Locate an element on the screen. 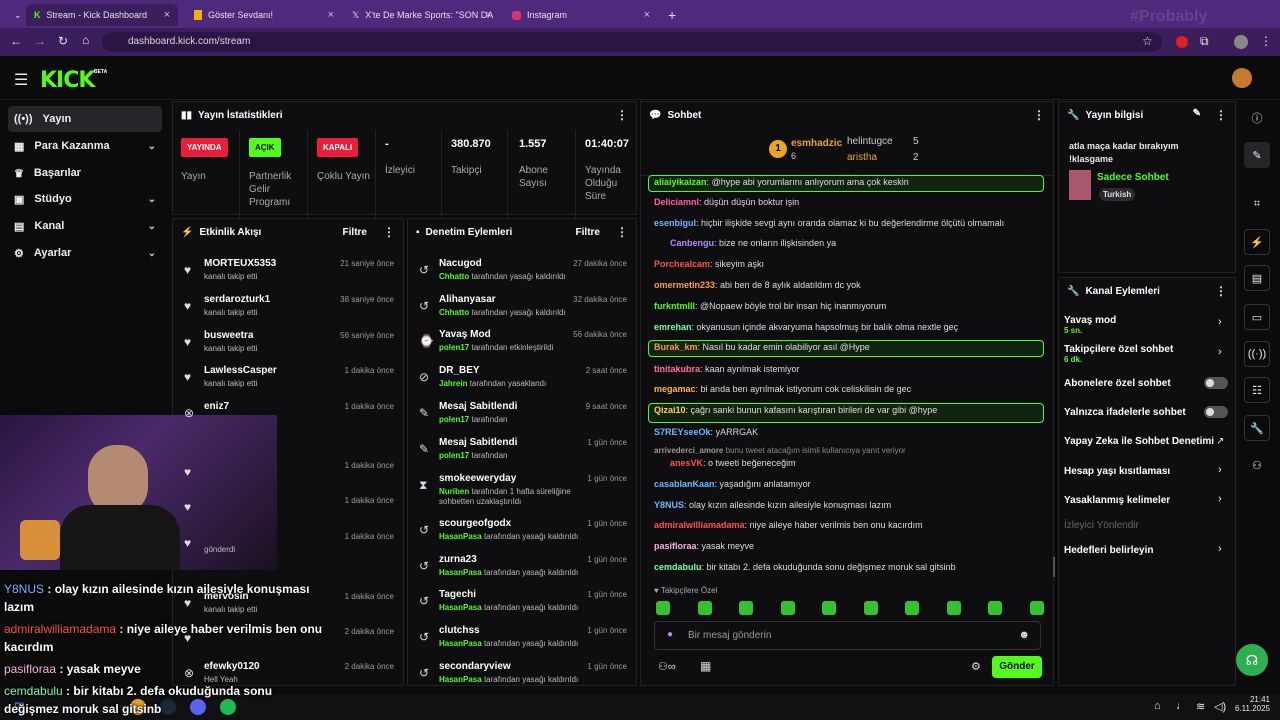 Image resolution: width=1280 pixels, height=720 pixels. tab-goster: Göster Sevdanı! × is located at coordinates (264, 15).